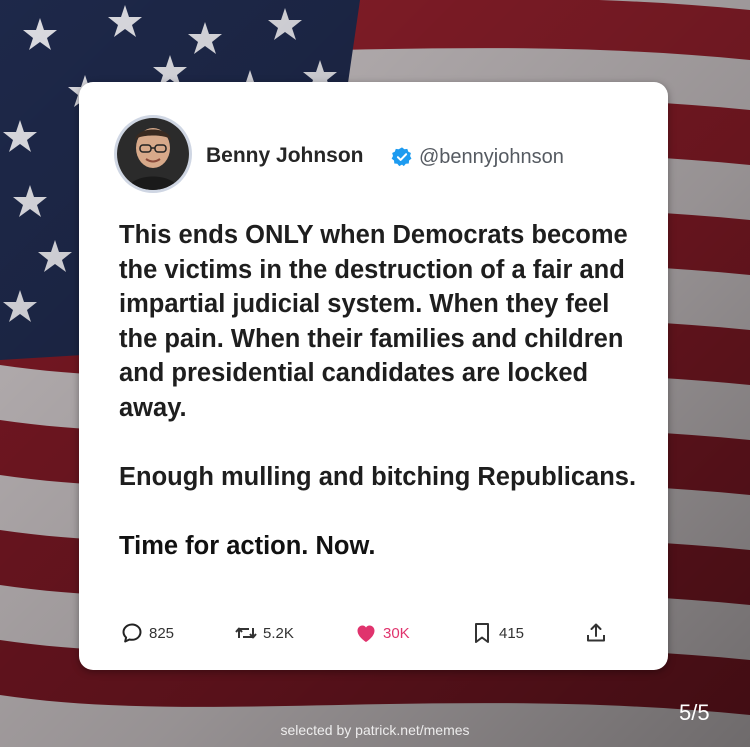 The width and height of the screenshot is (750, 747). I want to click on retweet-icon, so click(246, 633).